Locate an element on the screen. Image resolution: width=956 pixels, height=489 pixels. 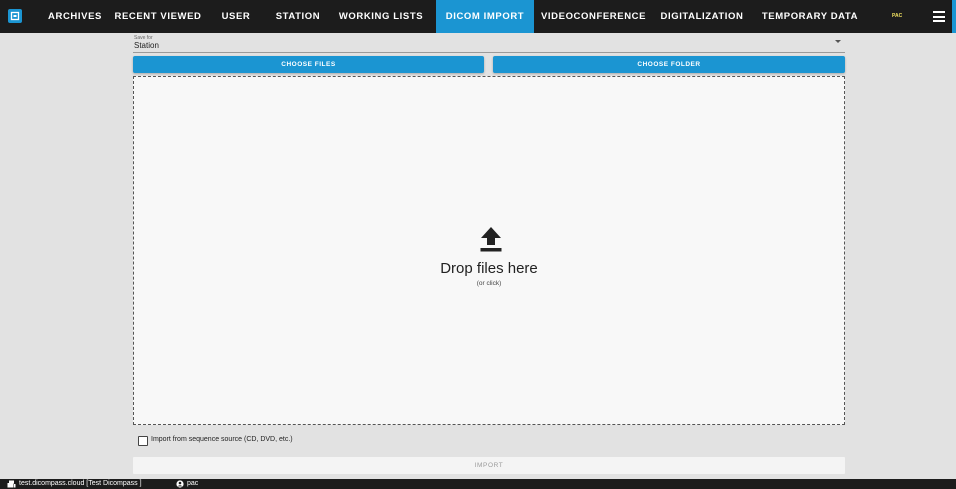
tab-station: STATION is located at coordinates (298, 16).